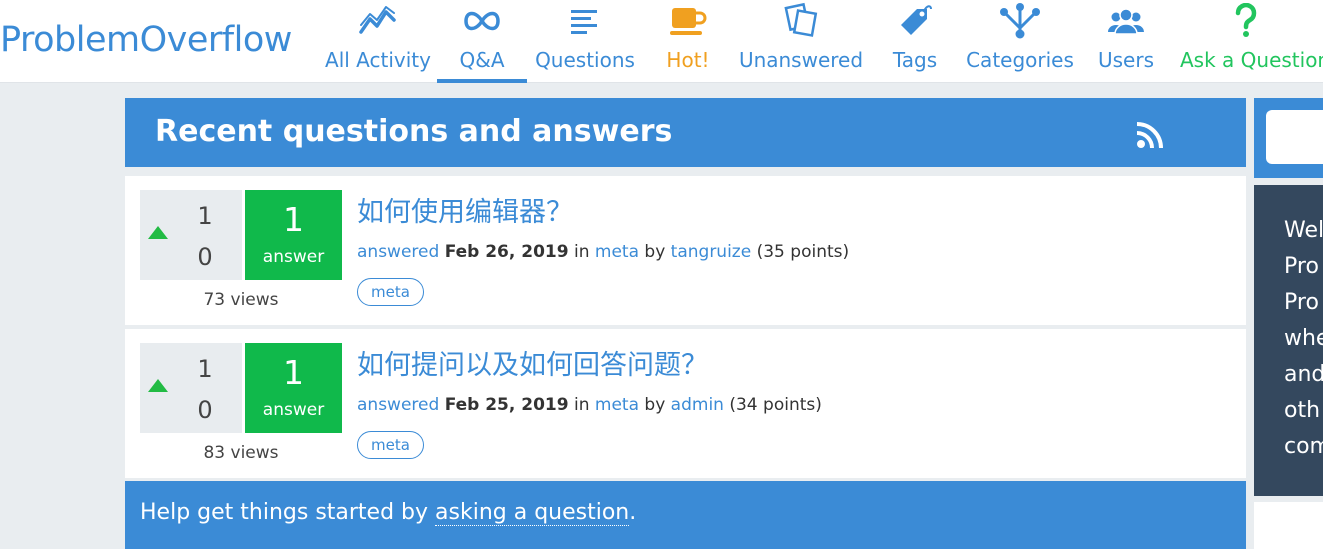  What do you see at coordinates (1126, 21) in the screenshot?
I see `users-icon` at bounding box center [1126, 21].